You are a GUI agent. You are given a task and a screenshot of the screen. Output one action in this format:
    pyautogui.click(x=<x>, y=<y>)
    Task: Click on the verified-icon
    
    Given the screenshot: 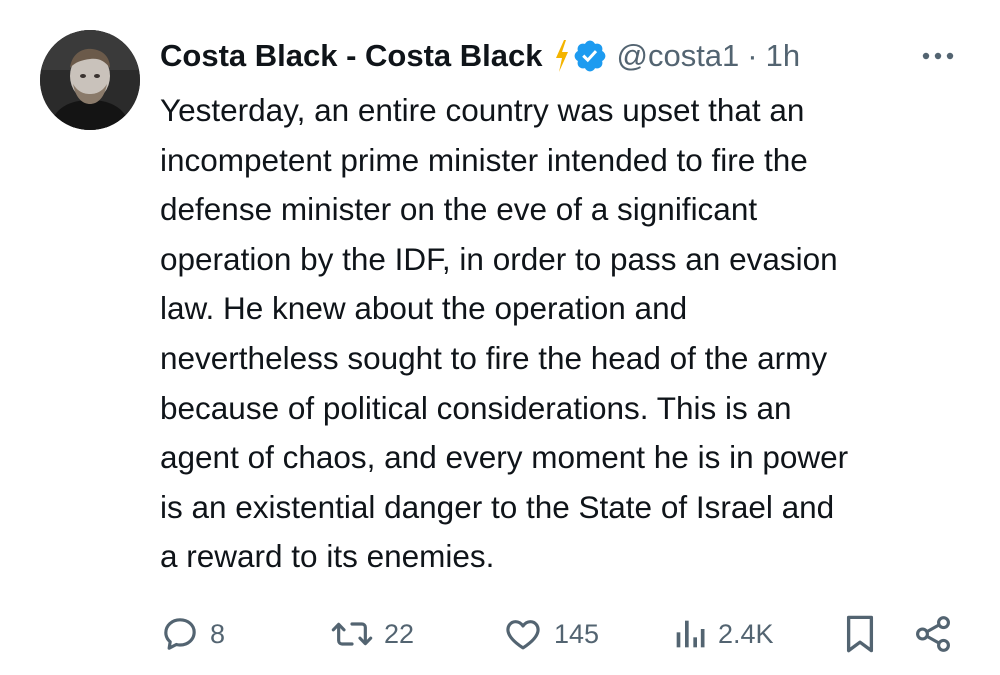 What is the action you would take?
    pyautogui.click(x=590, y=56)
    